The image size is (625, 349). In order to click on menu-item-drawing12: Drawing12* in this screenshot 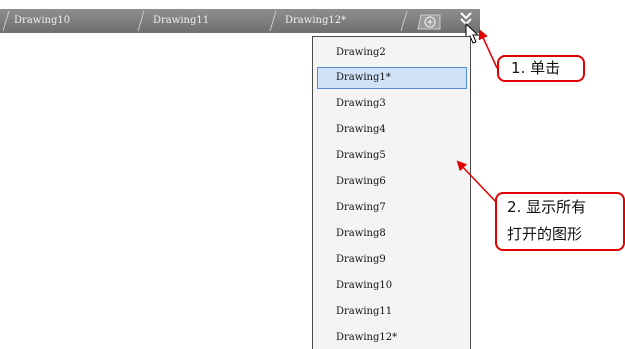, I will do `click(392, 338)`.